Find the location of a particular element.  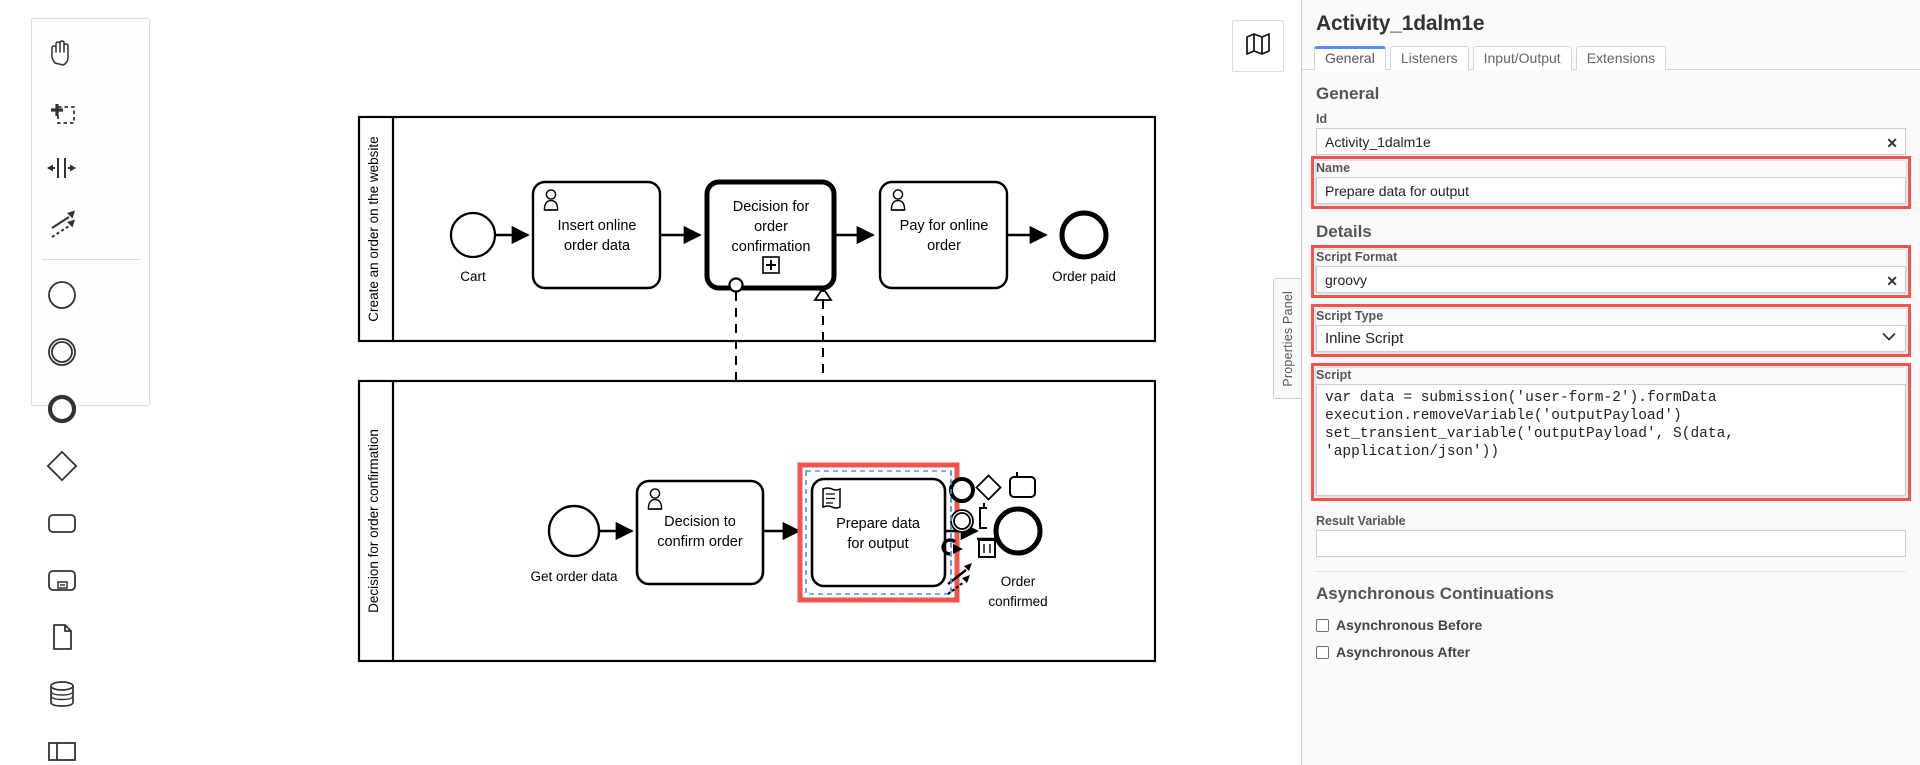

script-format-field-group: Script Format ✕ is located at coordinates (1611, 271).